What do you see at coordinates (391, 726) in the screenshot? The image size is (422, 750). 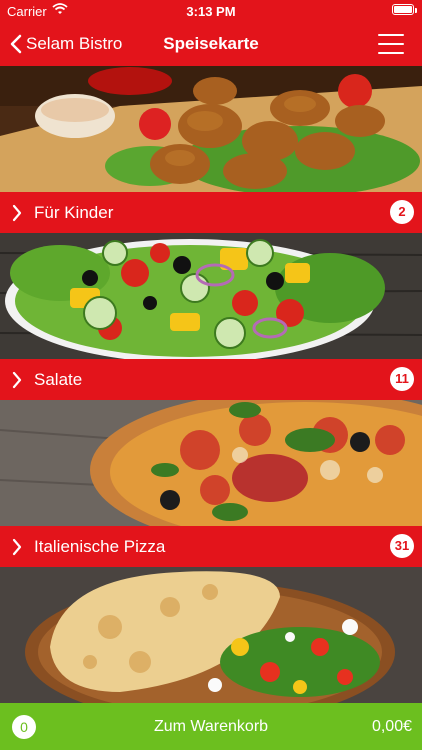 I see `cart-total: 0,00€` at bounding box center [391, 726].